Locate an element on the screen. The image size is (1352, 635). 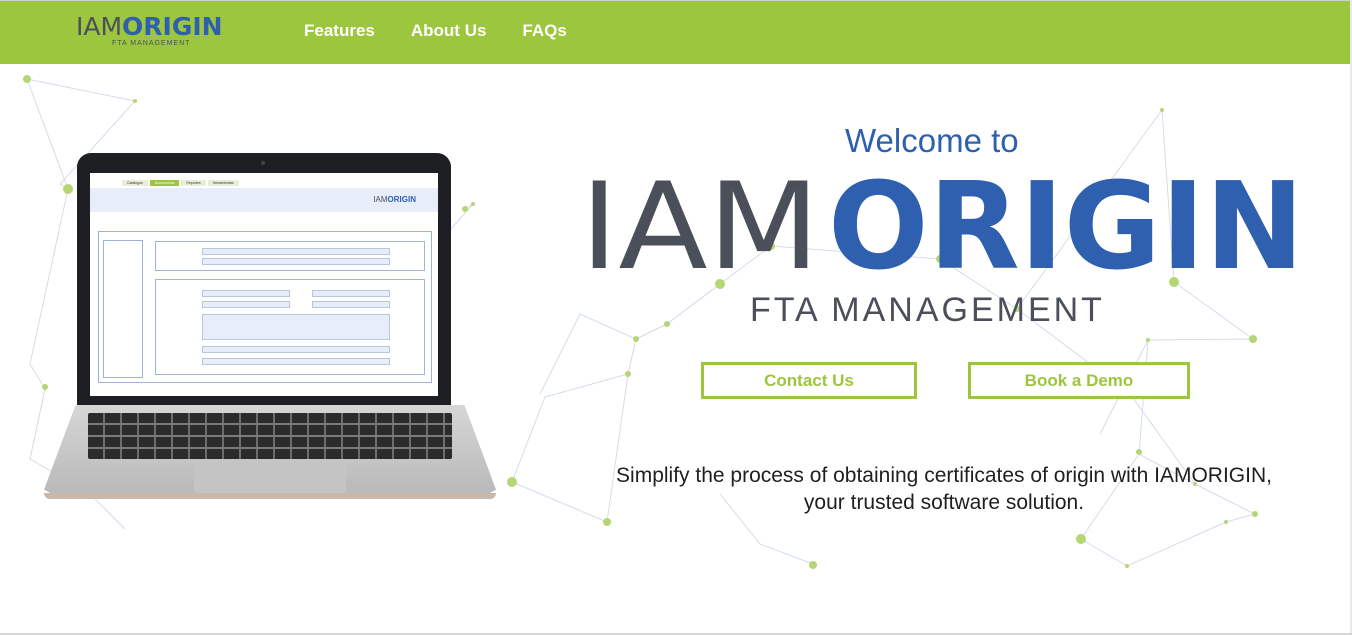
fta-management-subtitle: FTA MANAGEMENT is located at coordinates (927, 310).